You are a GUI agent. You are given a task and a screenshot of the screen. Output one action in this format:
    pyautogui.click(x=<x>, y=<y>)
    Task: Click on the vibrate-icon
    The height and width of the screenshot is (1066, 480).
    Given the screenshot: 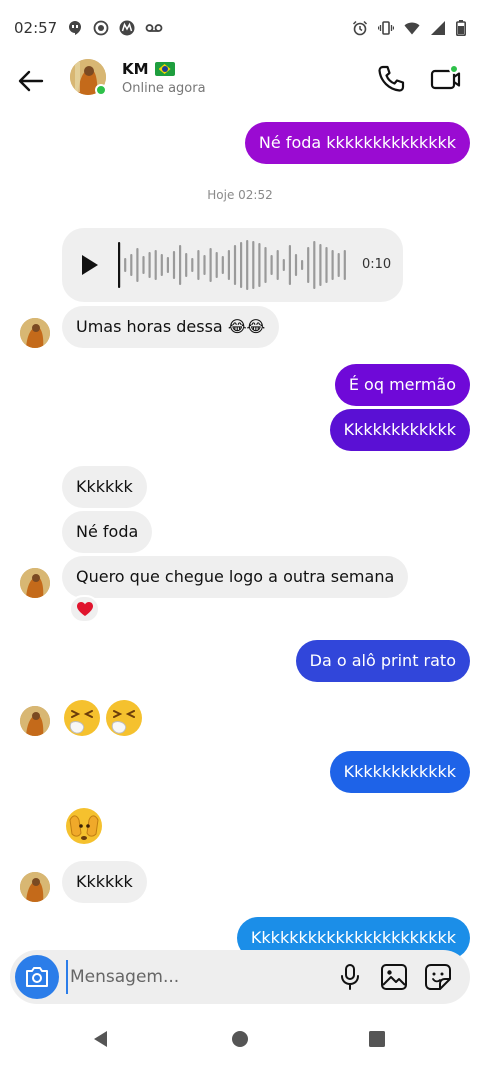 What is the action you would take?
    pyautogui.click(x=386, y=28)
    